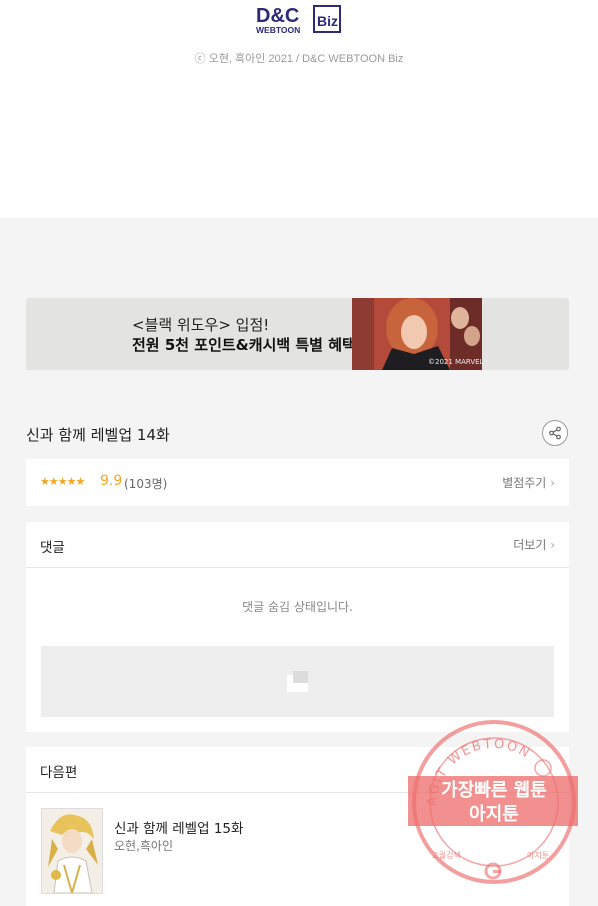 This screenshot has height=906, width=598. I want to click on logo-webtoon-text: WEBTOON, so click(278, 30).